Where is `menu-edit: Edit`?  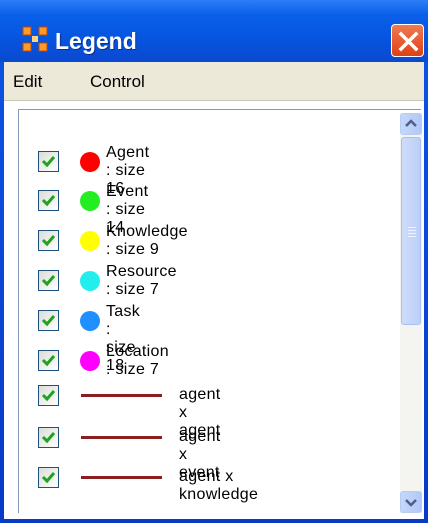 menu-edit: Edit is located at coordinates (27, 82).